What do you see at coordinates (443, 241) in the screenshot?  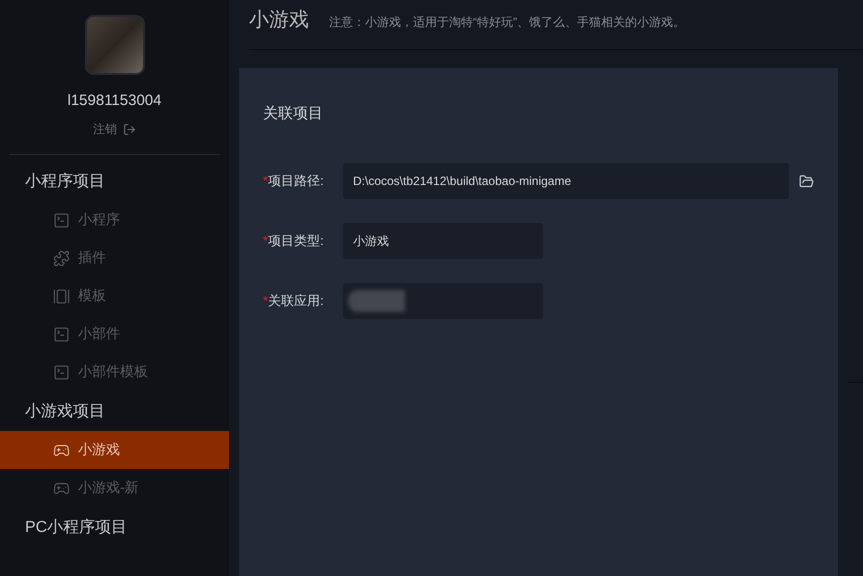 I see `input-field: 小游戏` at bounding box center [443, 241].